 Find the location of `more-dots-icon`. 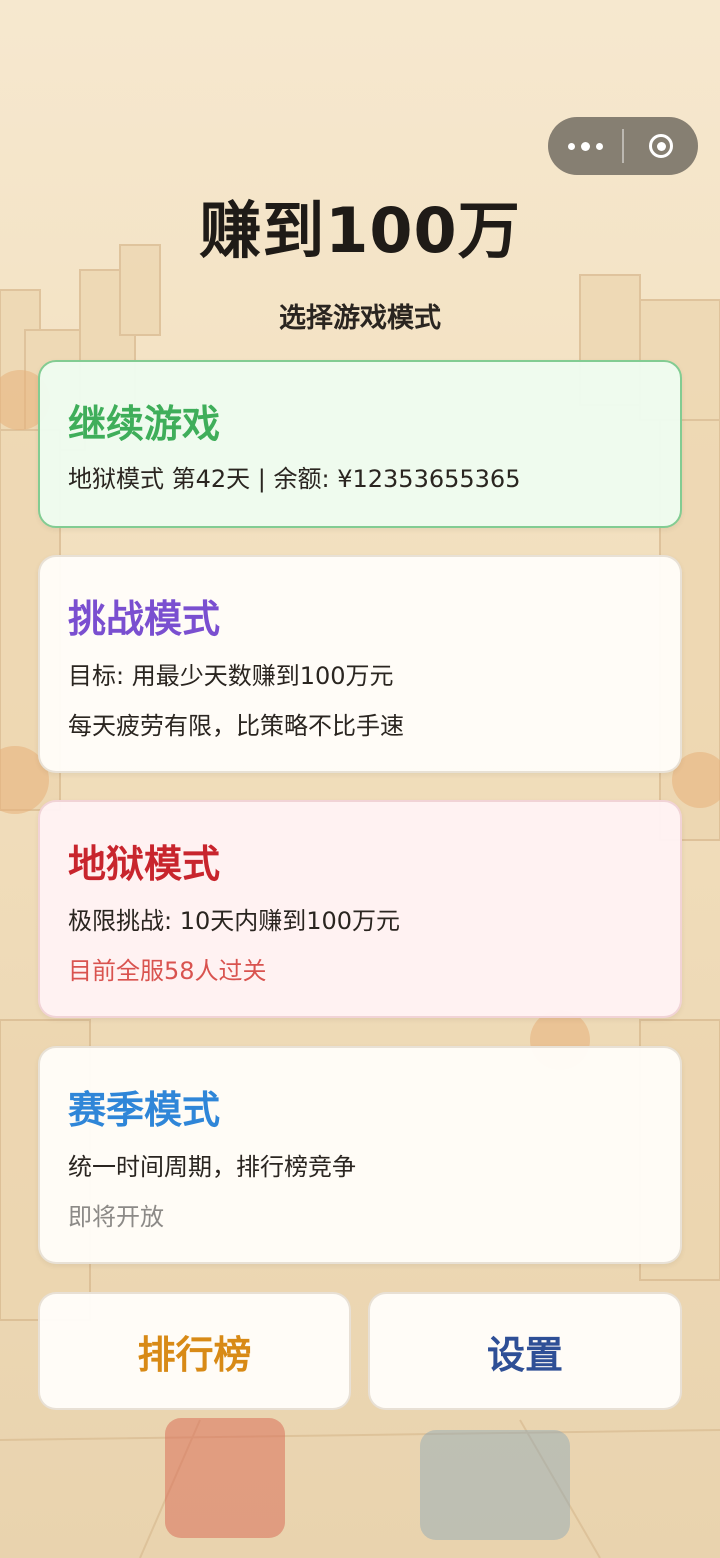

more-dots-icon is located at coordinates (585, 146).